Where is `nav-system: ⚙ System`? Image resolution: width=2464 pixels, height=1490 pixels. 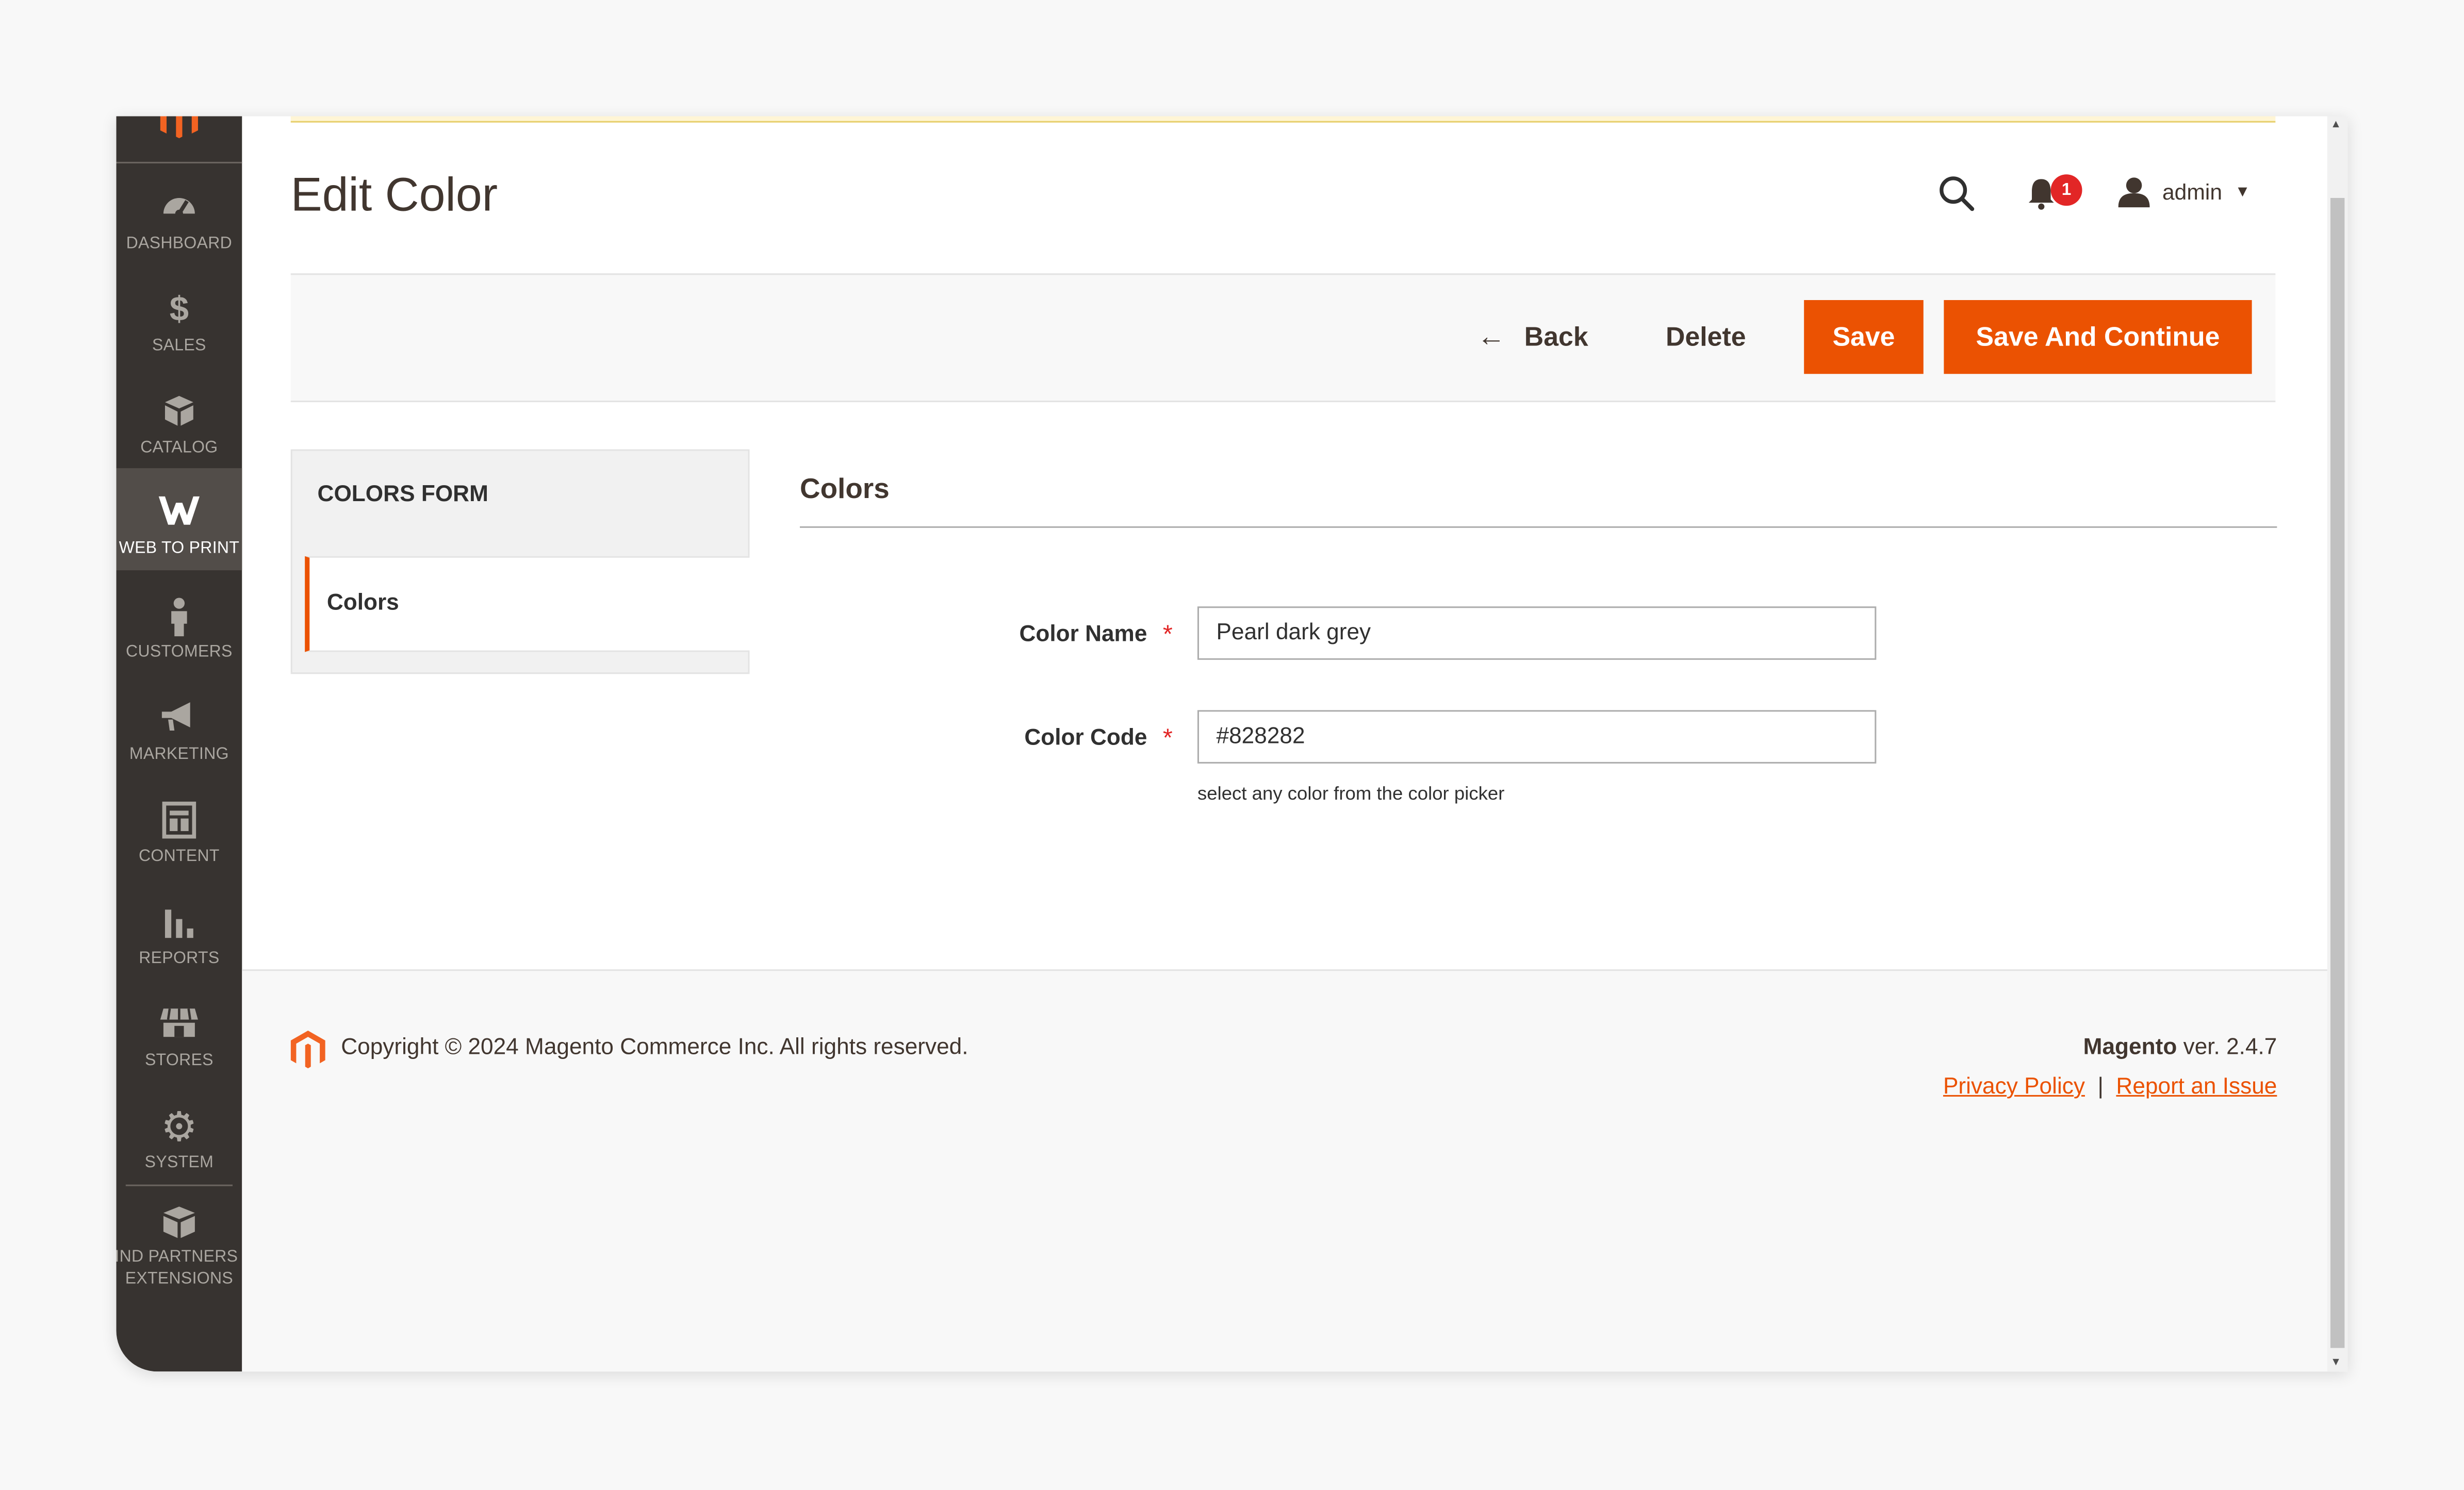
nav-system: ⚙ System is located at coordinates (179, 1134).